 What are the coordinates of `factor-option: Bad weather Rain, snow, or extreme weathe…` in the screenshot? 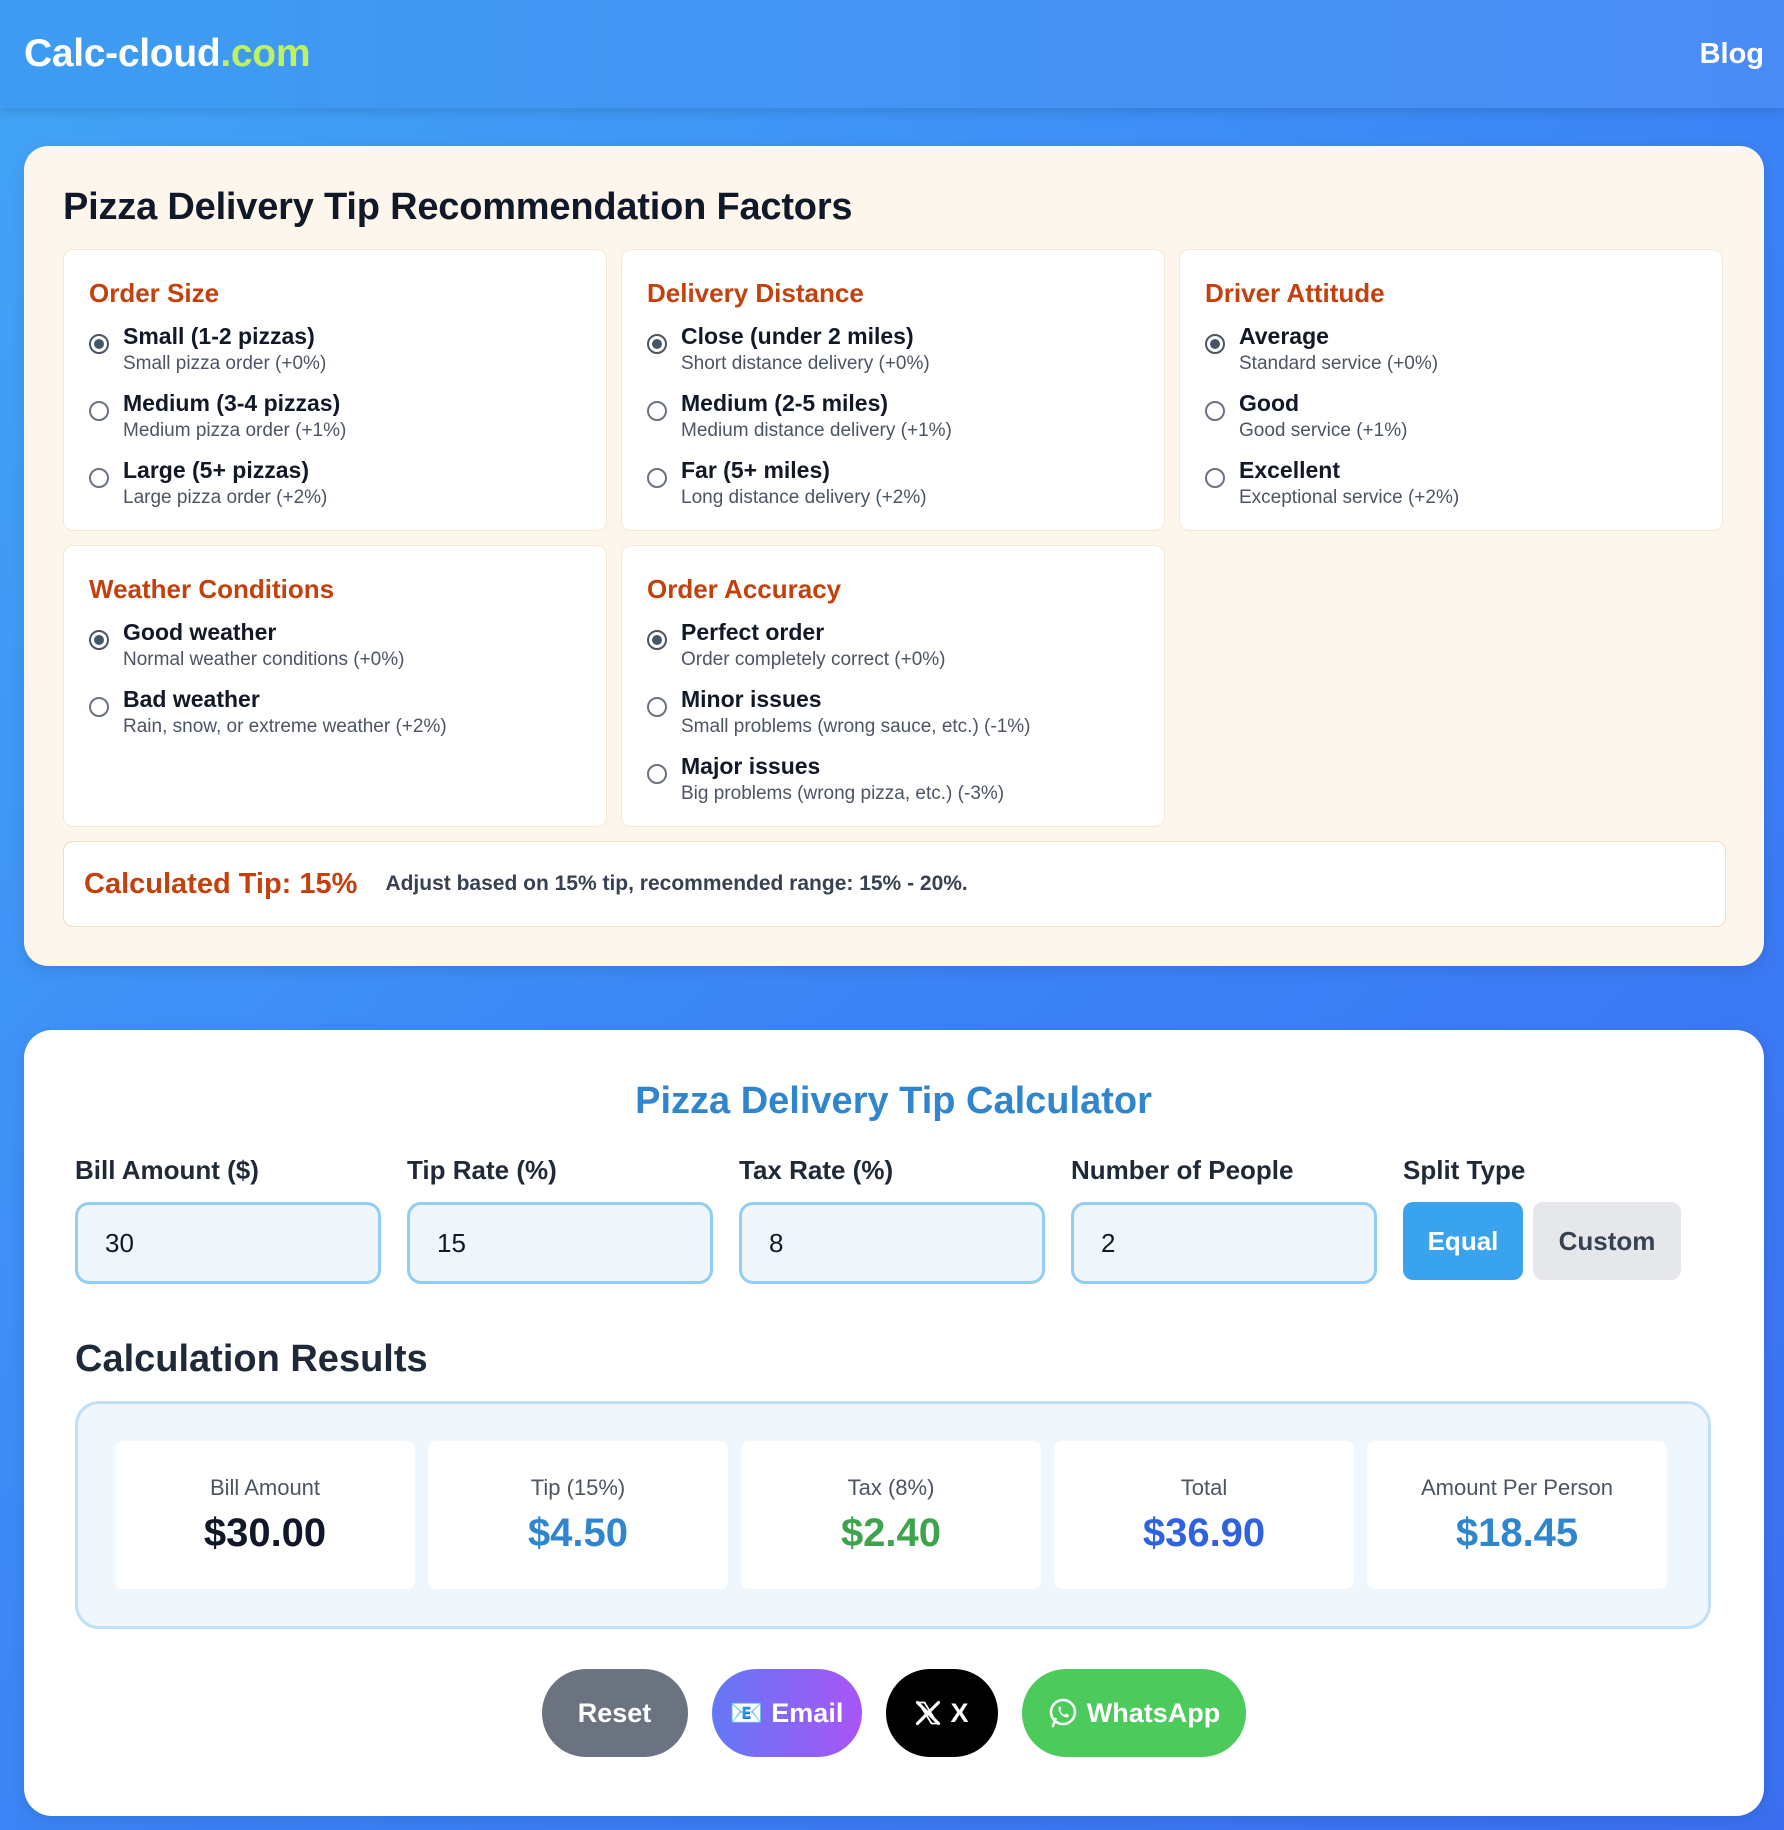 It's located at (335, 712).